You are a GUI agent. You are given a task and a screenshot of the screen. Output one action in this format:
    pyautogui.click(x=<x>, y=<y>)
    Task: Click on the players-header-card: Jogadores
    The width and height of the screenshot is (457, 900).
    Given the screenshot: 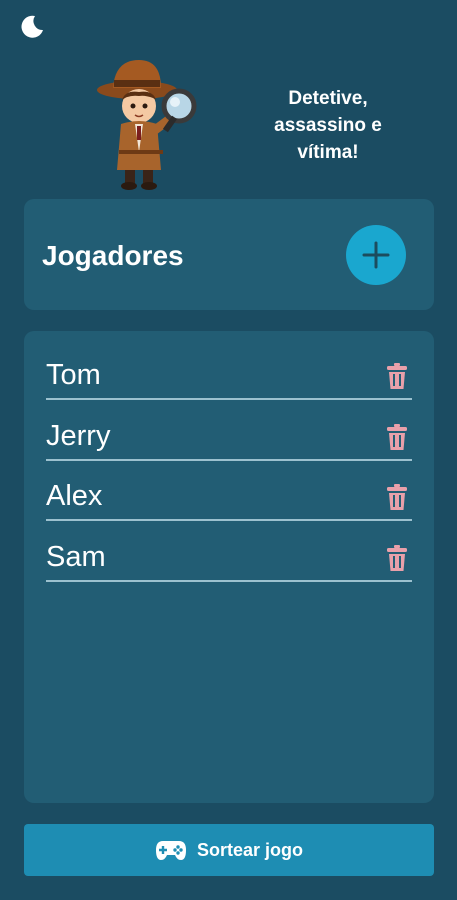 What is the action you would take?
    pyautogui.click(x=229, y=254)
    